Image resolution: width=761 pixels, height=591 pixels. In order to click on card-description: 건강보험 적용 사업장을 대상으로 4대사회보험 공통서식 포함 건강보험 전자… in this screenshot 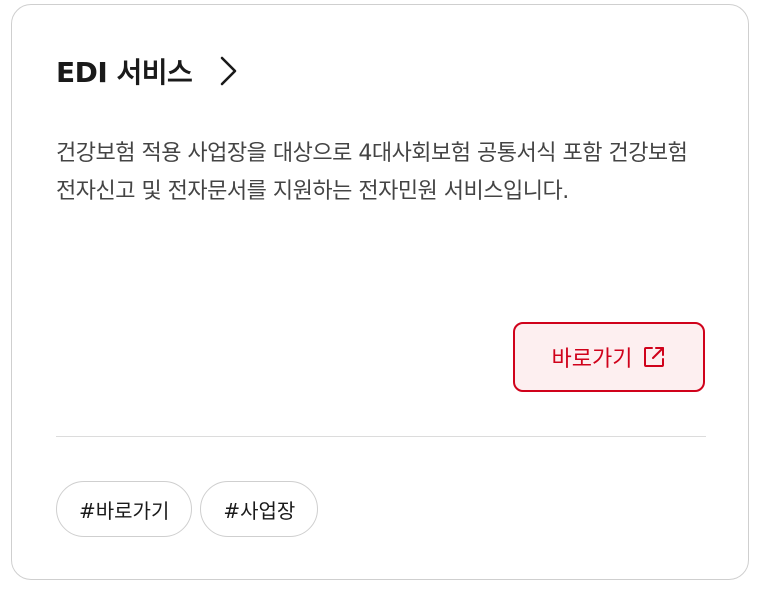, I will do `click(372, 172)`.